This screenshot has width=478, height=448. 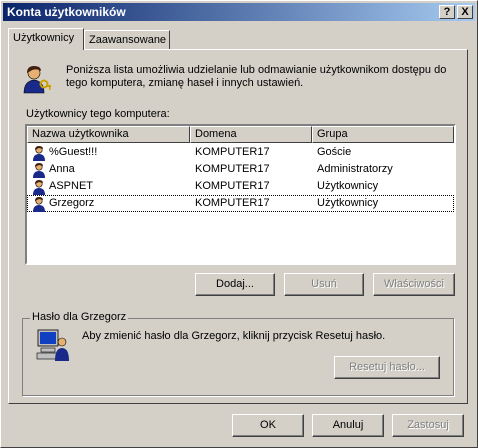 I want to click on close-button: X, so click(x=465, y=12).